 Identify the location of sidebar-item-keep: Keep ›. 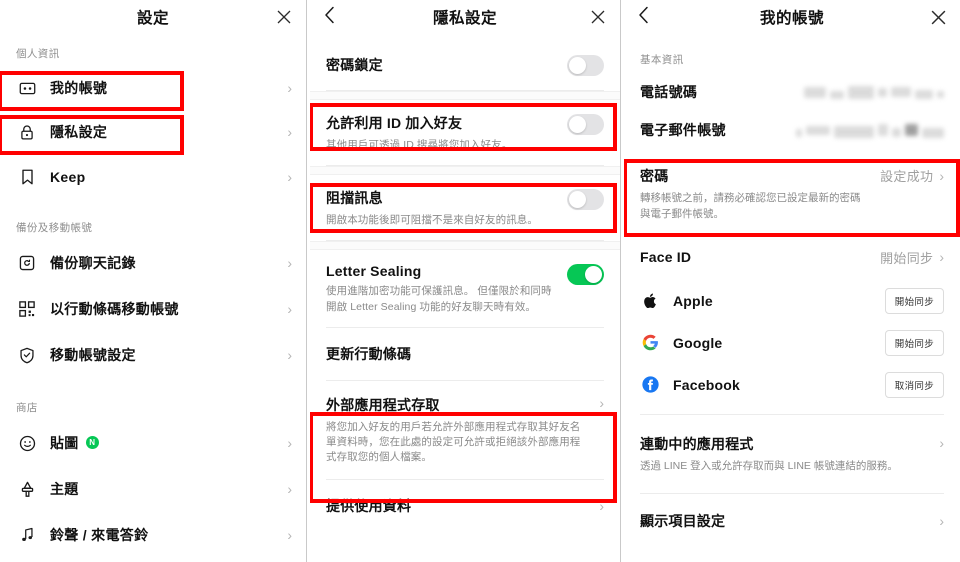
(153, 177).